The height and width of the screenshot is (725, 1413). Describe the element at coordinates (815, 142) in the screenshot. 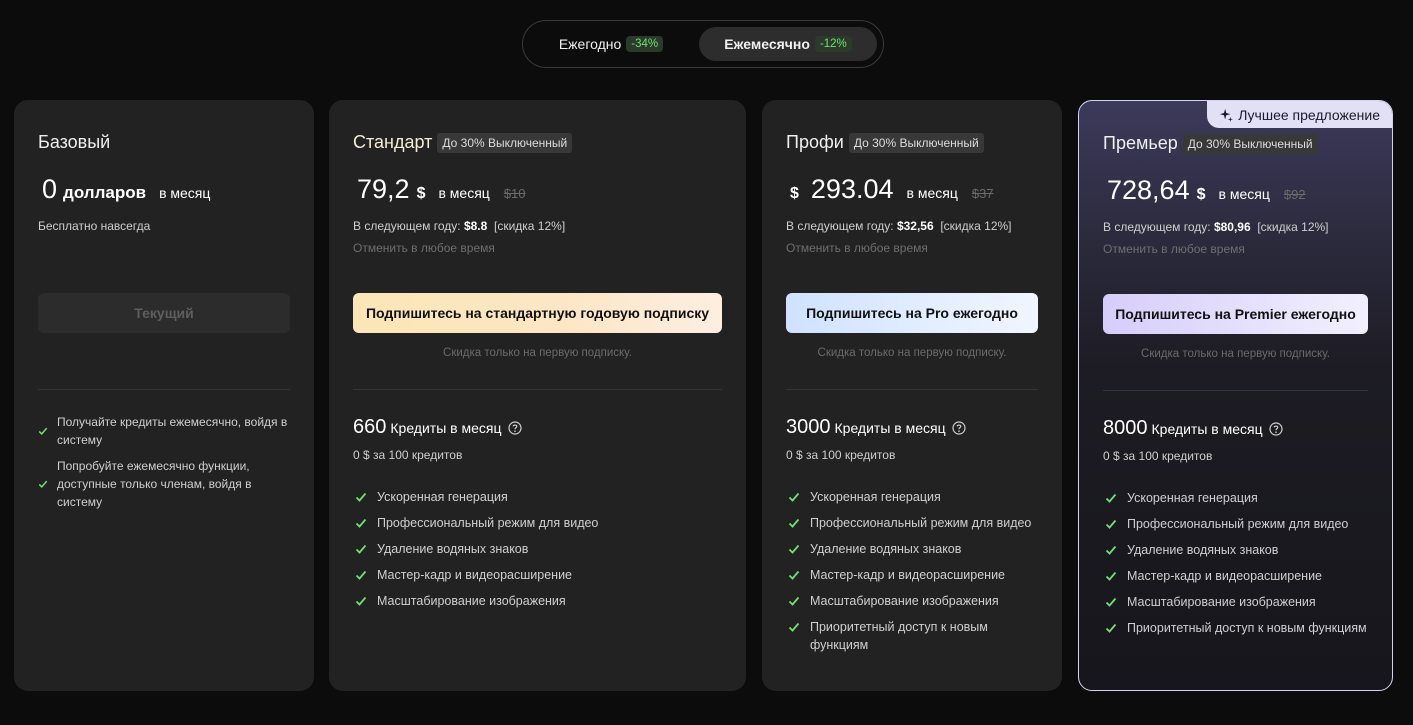

I see `plan-name: Профи` at that location.